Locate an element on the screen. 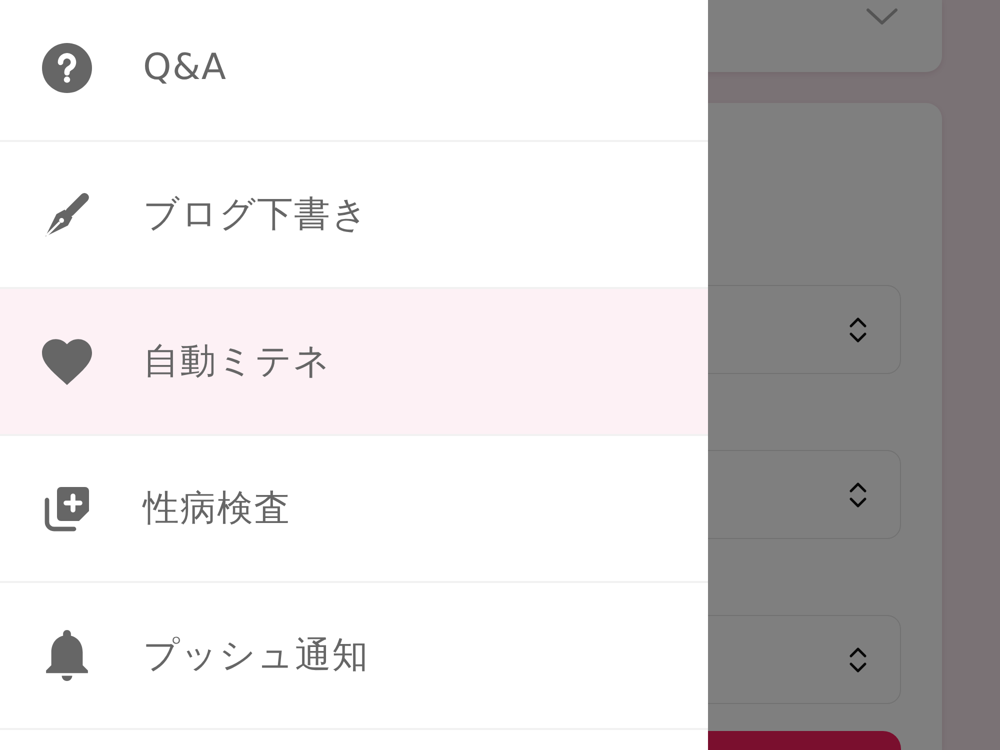 Image resolution: width=1000 pixels, height=750 pixels. heart-icon is located at coordinates (67, 361).